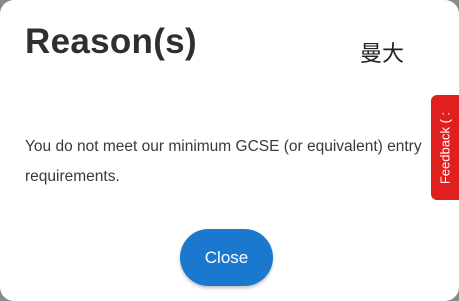 The image size is (459, 301). What do you see at coordinates (382, 54) in the screenshot?
I see `watermark-text: 曼大` at bounding box center [382, 54].